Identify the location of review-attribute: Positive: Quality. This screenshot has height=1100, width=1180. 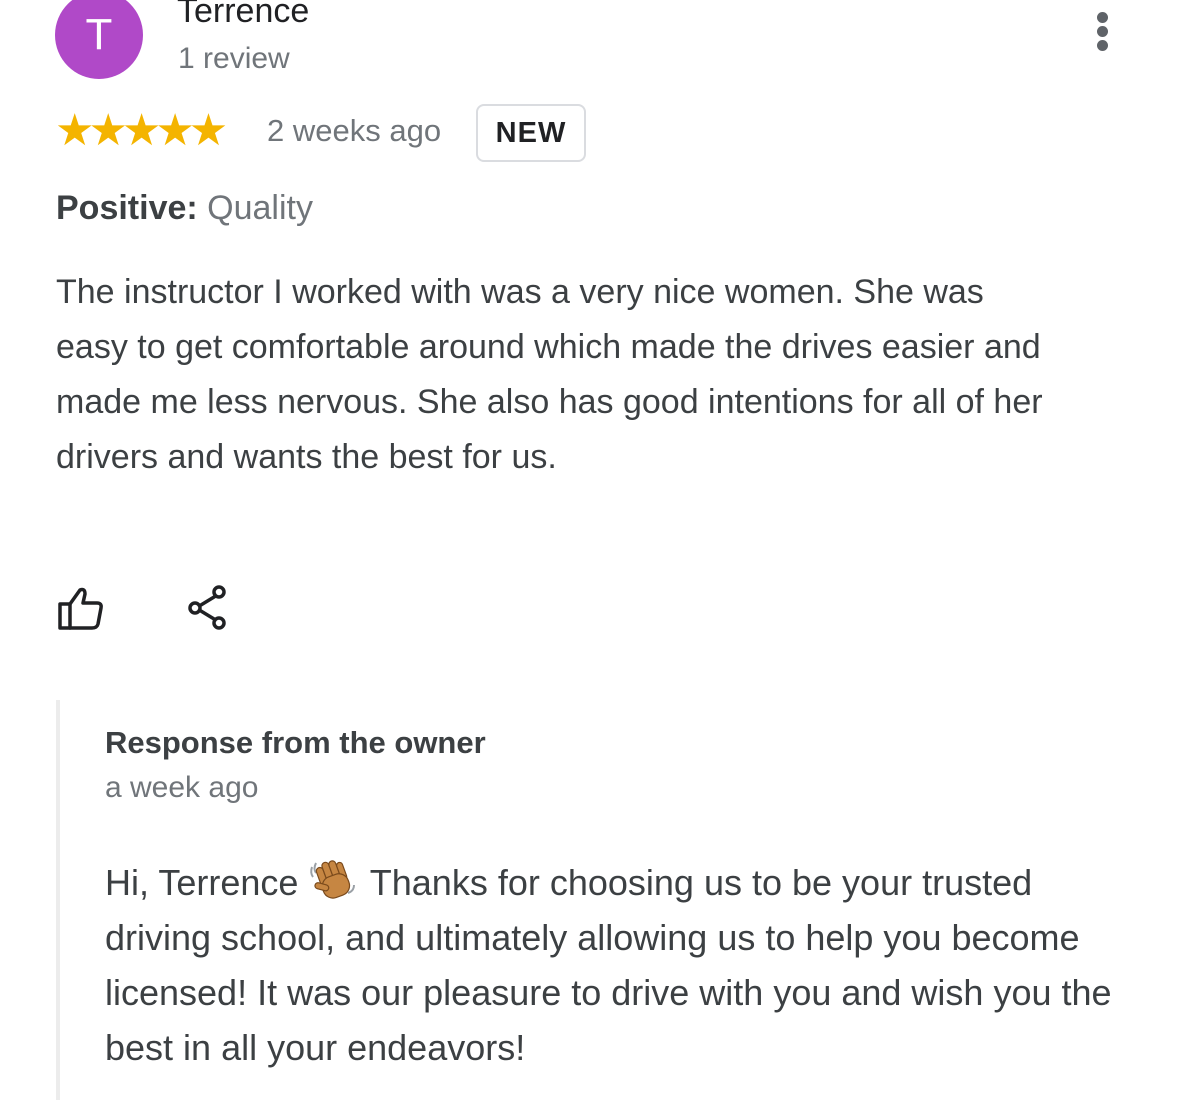
(184, 208).